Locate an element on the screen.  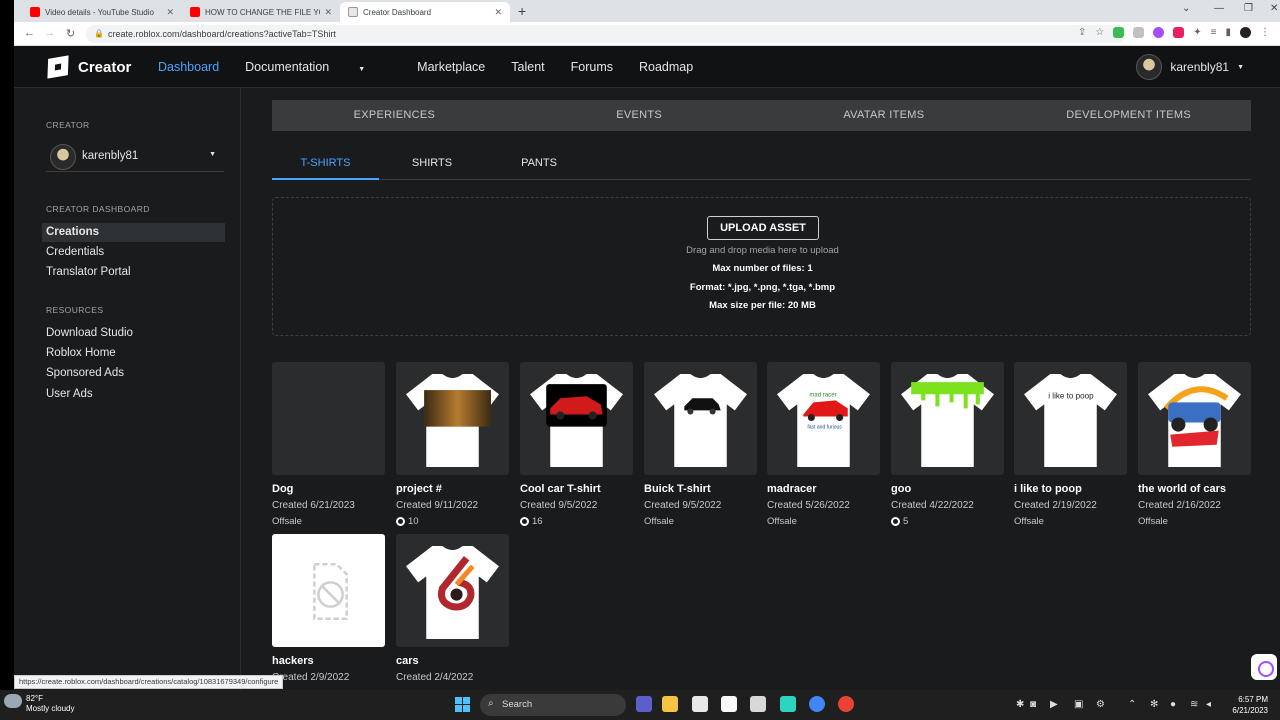
sidebar-icon: ▮ is located at coordinates (1228, 32).